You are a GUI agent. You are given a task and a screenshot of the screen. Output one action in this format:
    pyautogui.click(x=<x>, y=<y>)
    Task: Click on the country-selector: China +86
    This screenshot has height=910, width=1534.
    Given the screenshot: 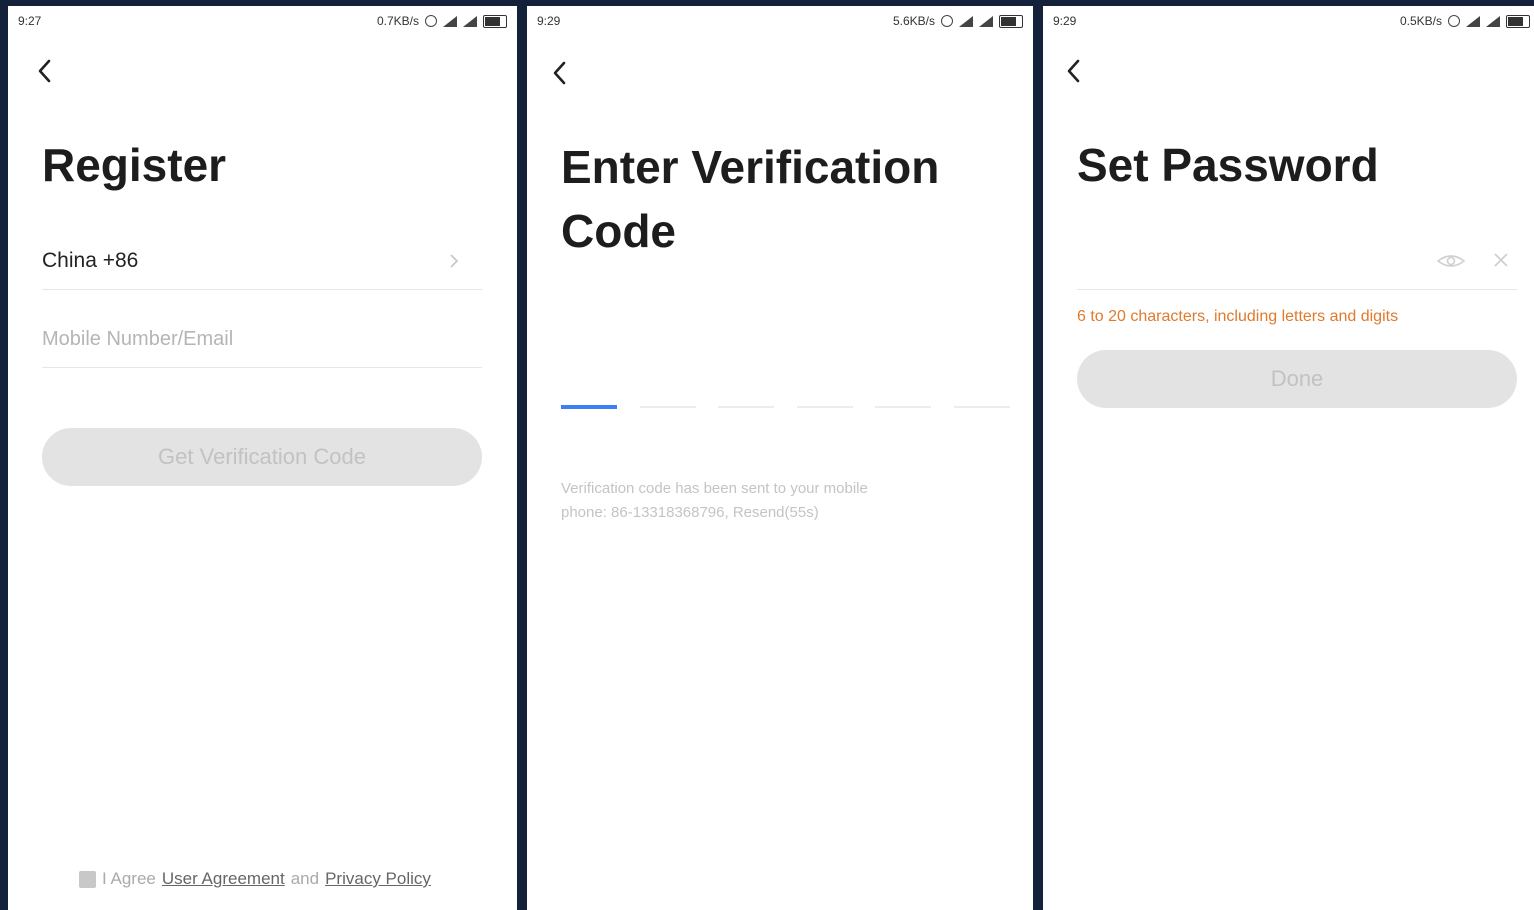 What is the action you would take?
    pyautogui.click(x=90, y=261)
    